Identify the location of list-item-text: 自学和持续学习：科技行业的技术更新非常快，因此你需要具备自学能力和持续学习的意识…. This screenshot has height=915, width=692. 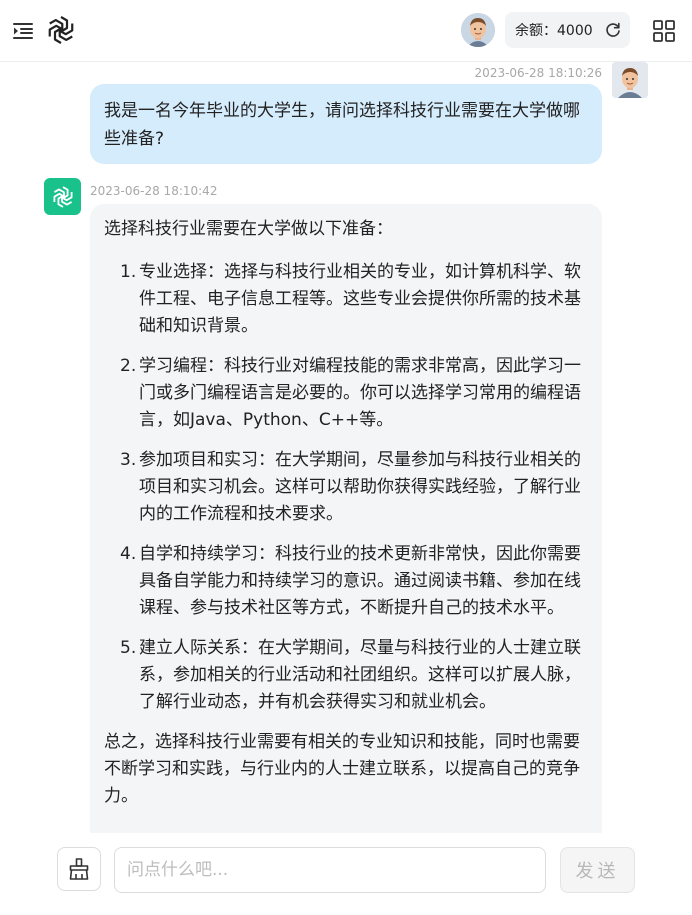
(360, 581).